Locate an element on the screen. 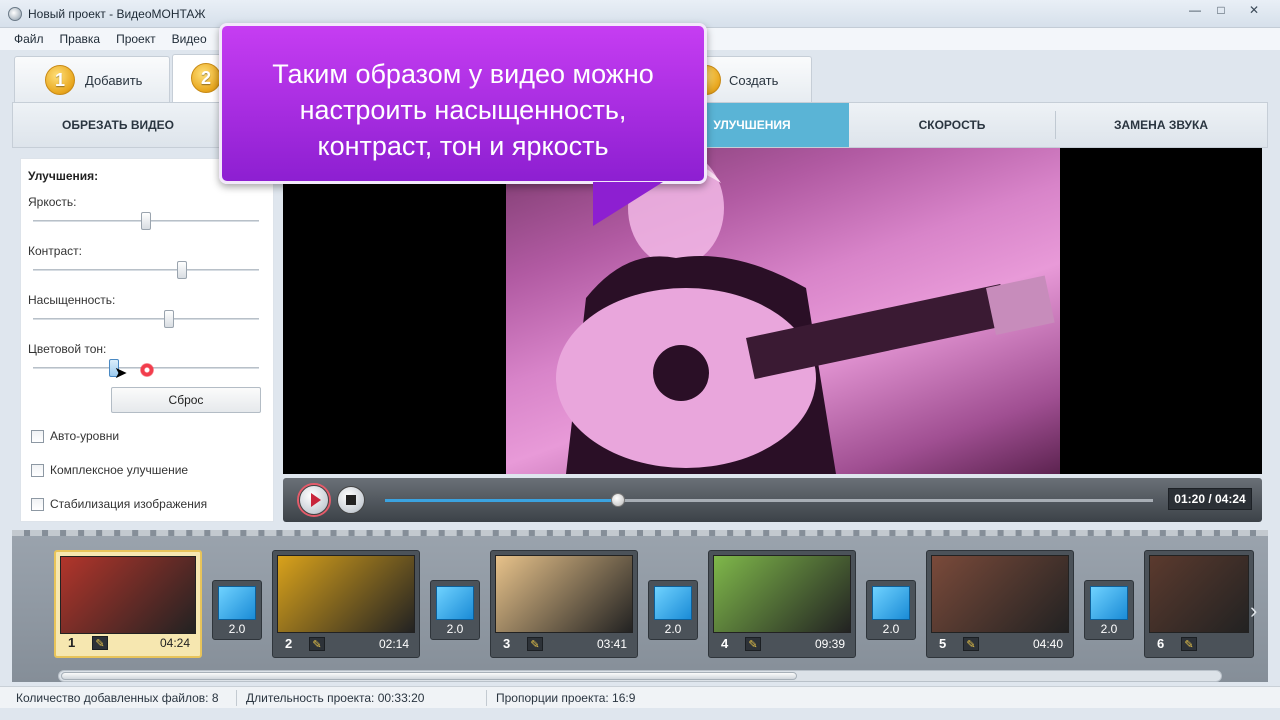 The height and width of the screenshot is (720, 1280). panel-title: Улучшения: is located at coordinates (63, 176).